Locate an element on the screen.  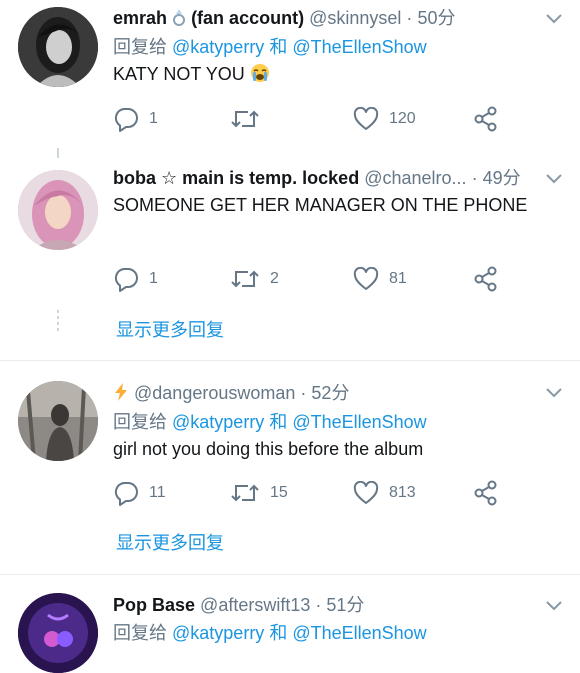
tweet-text: girl not you doing this before the album is located at coordinates (268, 449).